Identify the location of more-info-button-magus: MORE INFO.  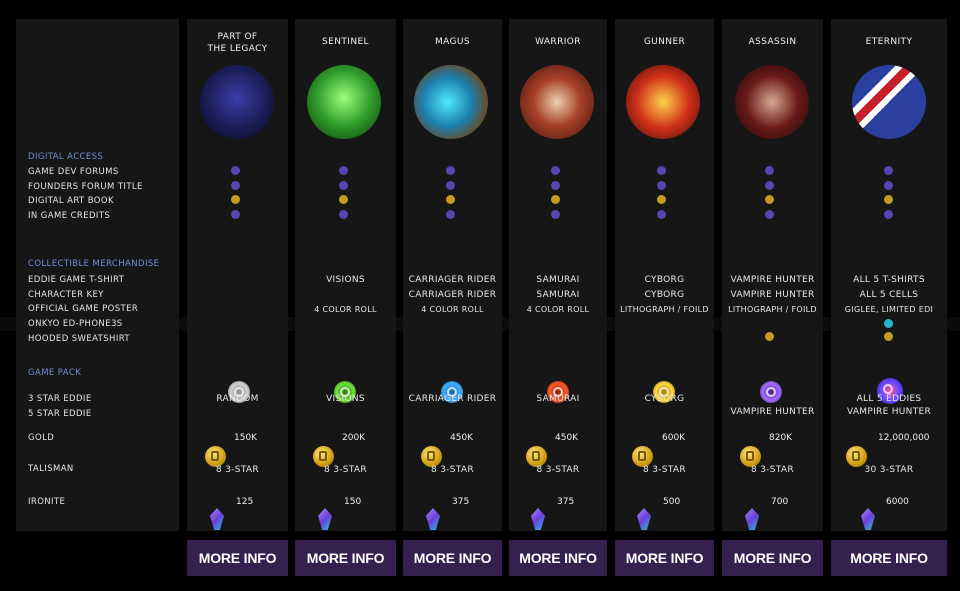
(452, 558).